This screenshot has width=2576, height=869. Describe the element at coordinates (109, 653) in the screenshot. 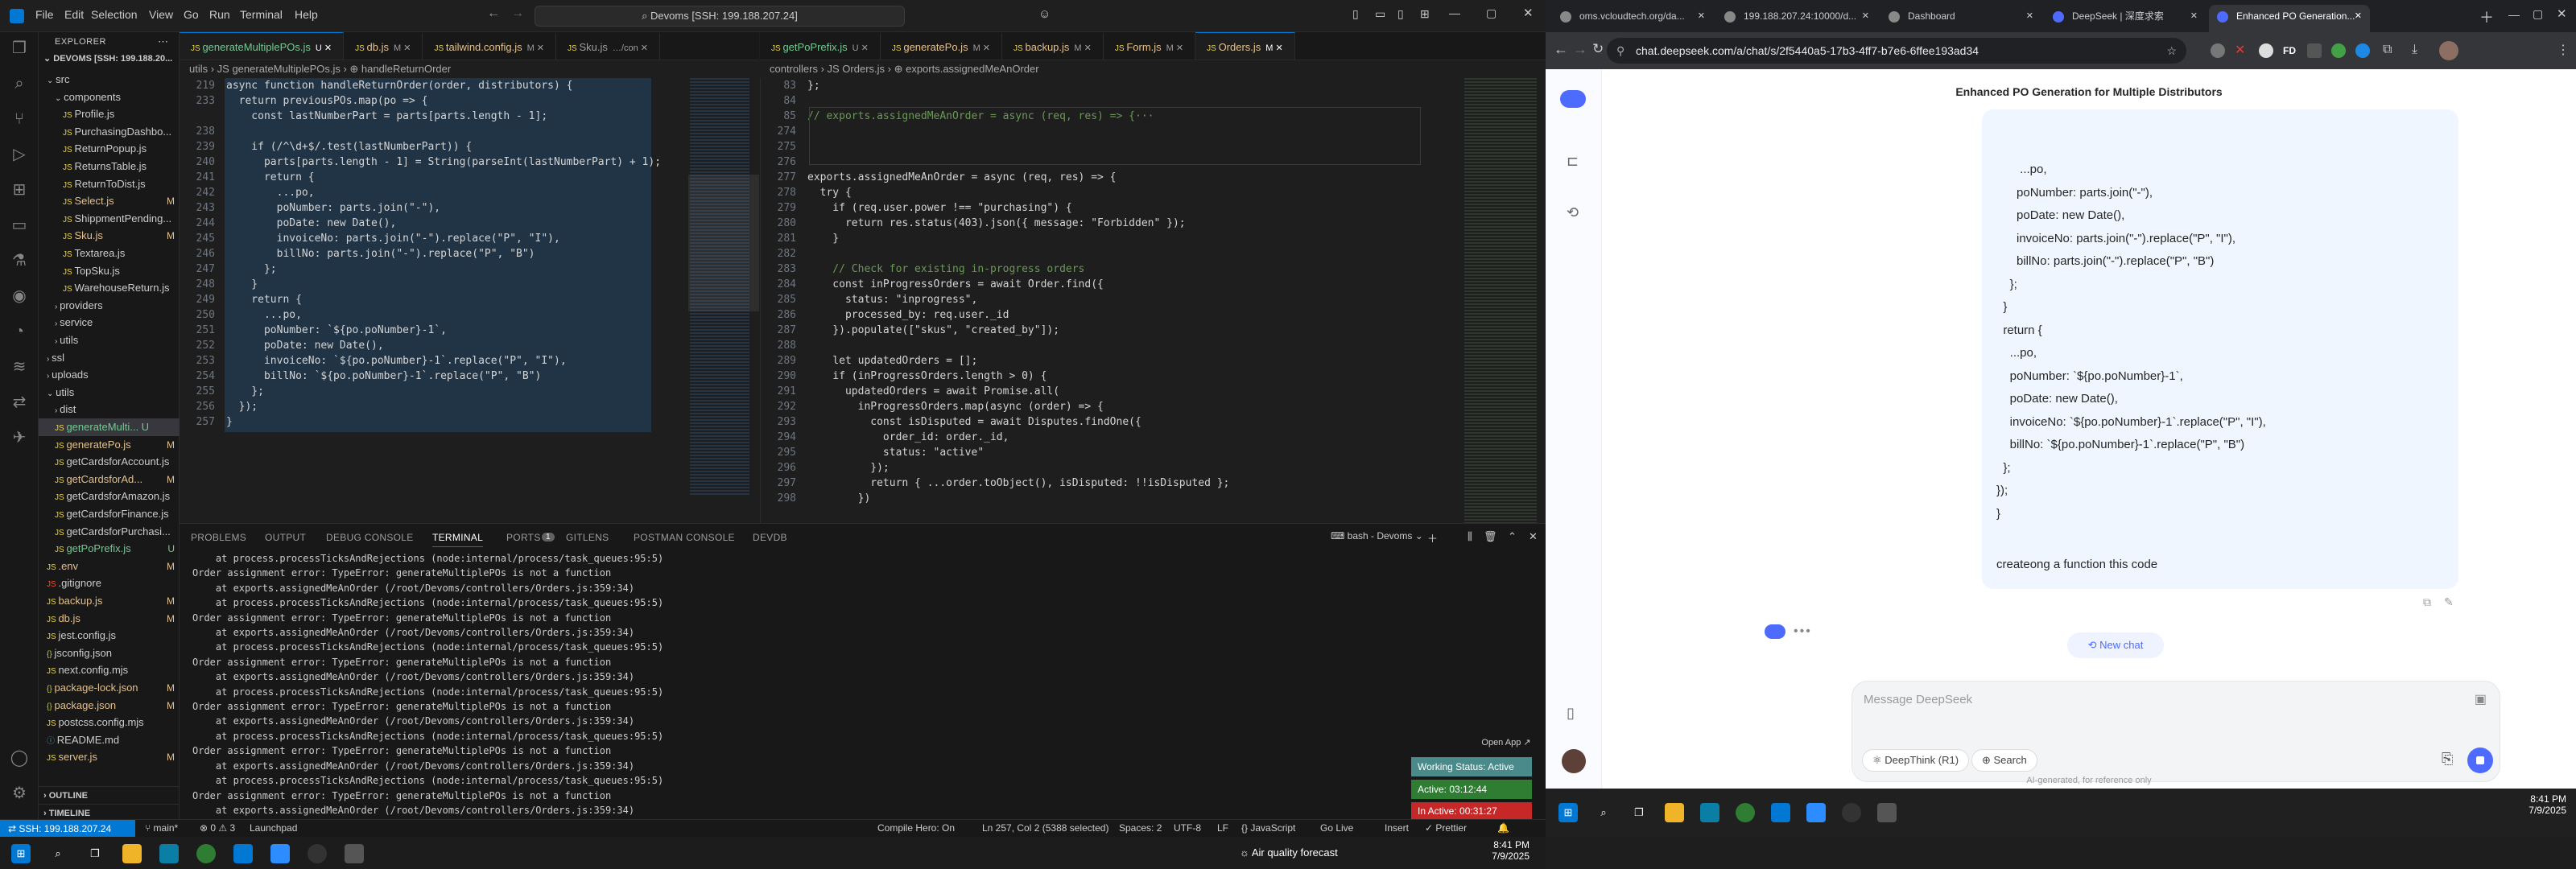

I see `tree-item: {} jsconfig.json` at that location.